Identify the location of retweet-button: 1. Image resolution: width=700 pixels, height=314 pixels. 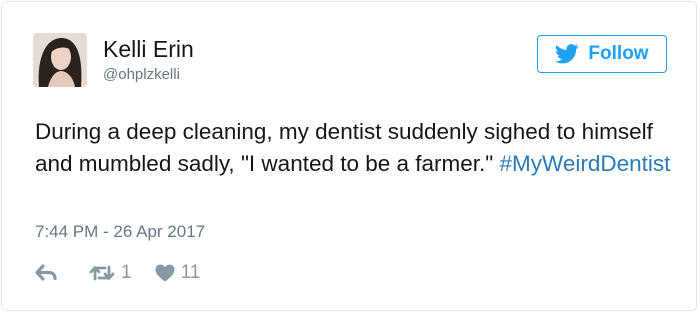
(110, 273).